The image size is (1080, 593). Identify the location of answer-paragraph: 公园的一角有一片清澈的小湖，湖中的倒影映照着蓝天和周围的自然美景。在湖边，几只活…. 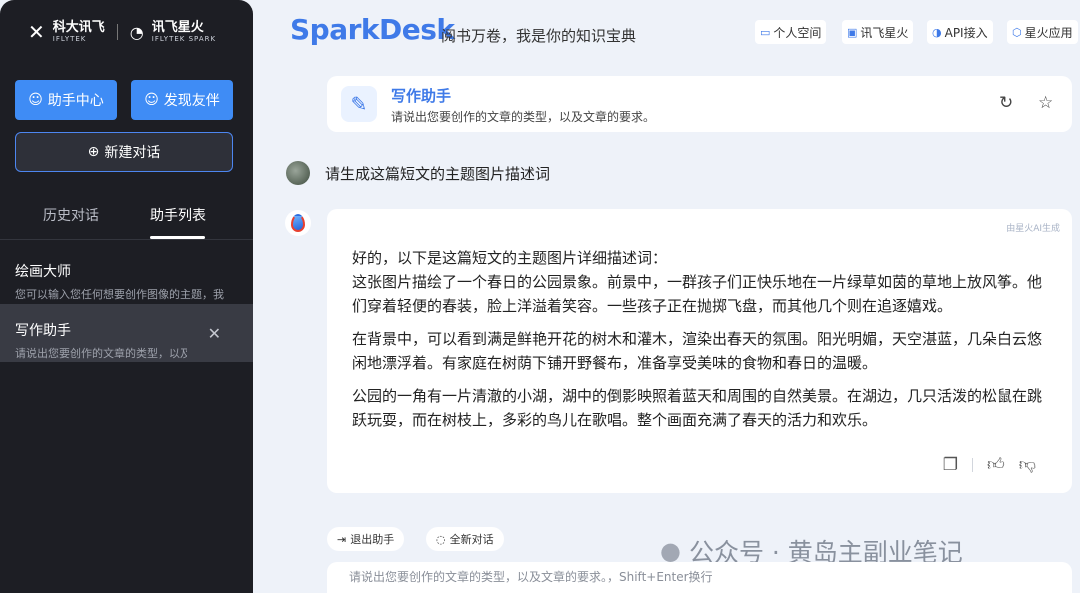
(697, 408).